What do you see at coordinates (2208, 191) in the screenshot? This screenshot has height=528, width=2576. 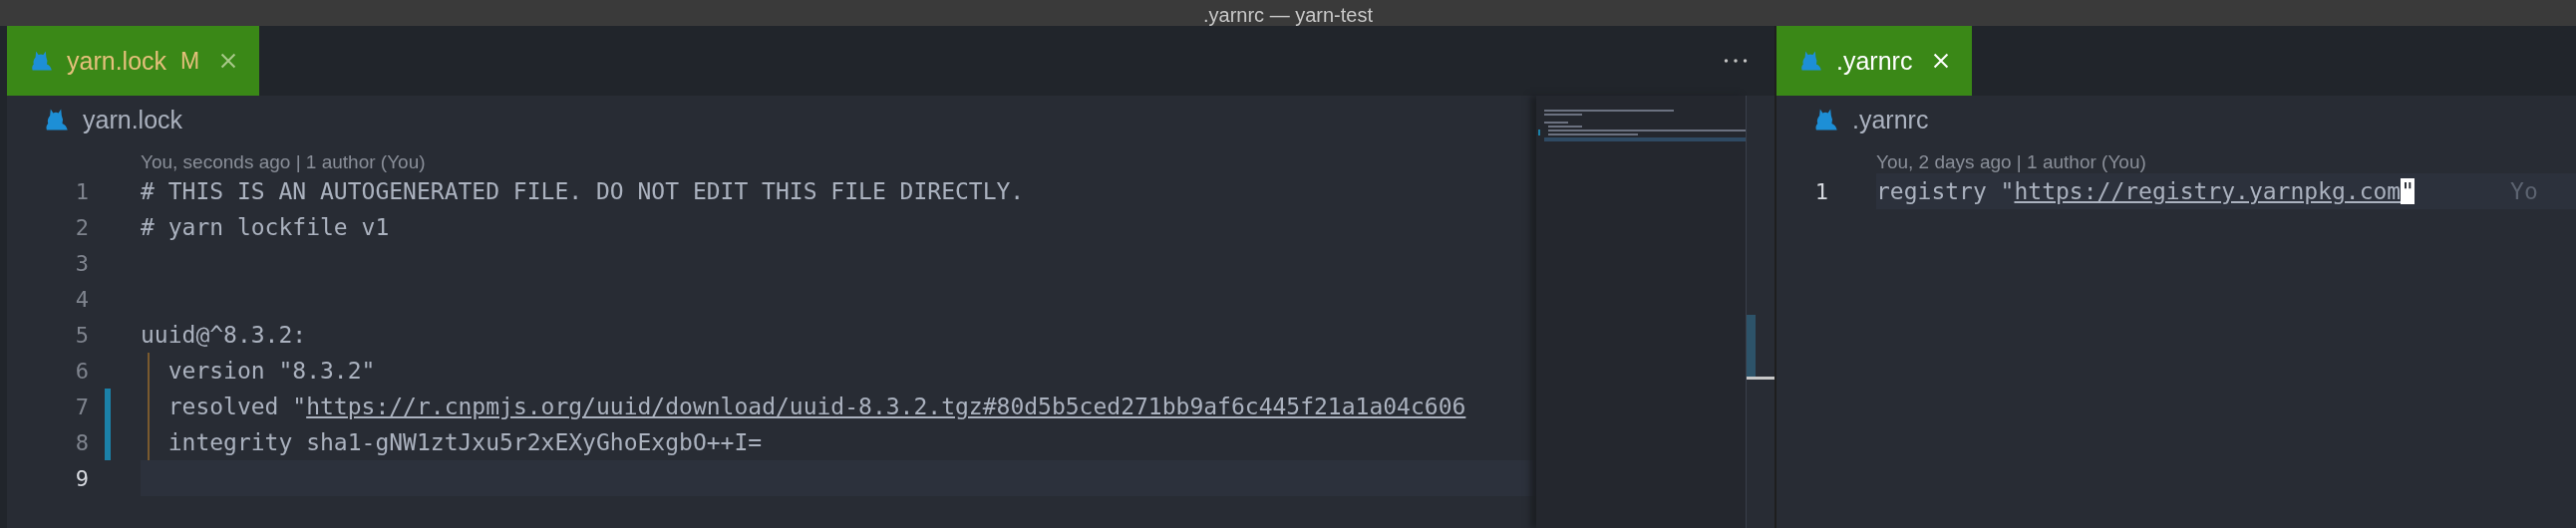 I see `link: https://registry.yarnpkg.com` at bounding box center [2208, 191].